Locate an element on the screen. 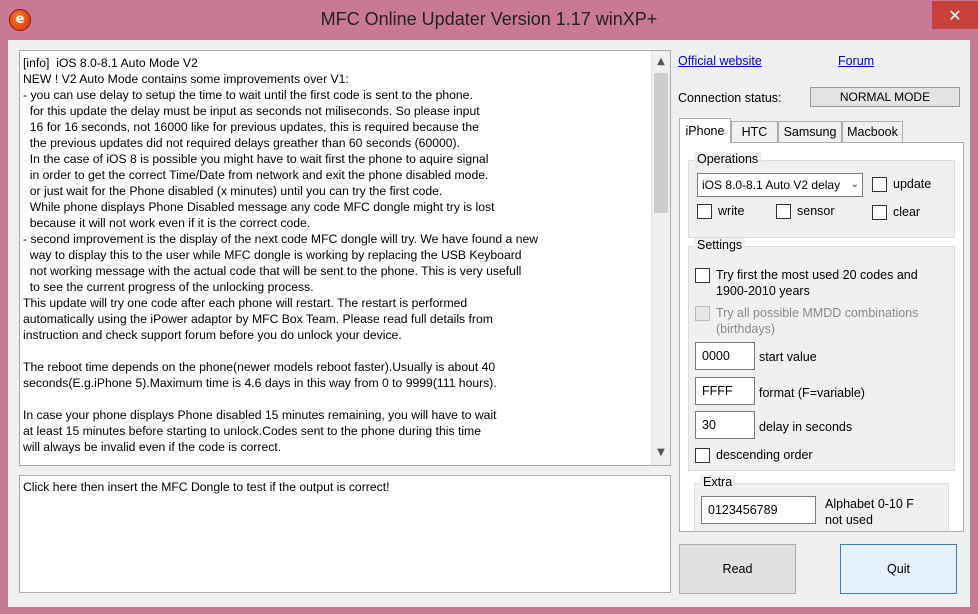  delay-input is located at coordinates (725, 425).